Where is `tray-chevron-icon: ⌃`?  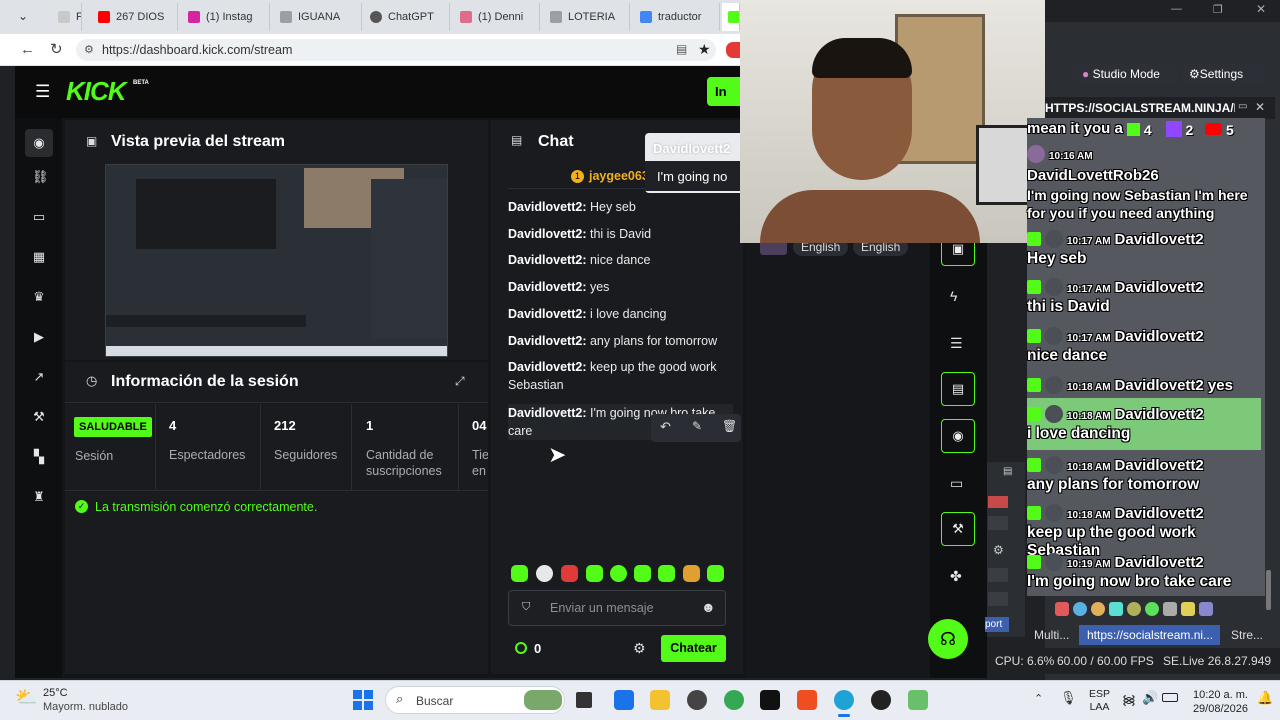
tray-chevron-icon: ⌃ is located at coordinates (1038, 698).